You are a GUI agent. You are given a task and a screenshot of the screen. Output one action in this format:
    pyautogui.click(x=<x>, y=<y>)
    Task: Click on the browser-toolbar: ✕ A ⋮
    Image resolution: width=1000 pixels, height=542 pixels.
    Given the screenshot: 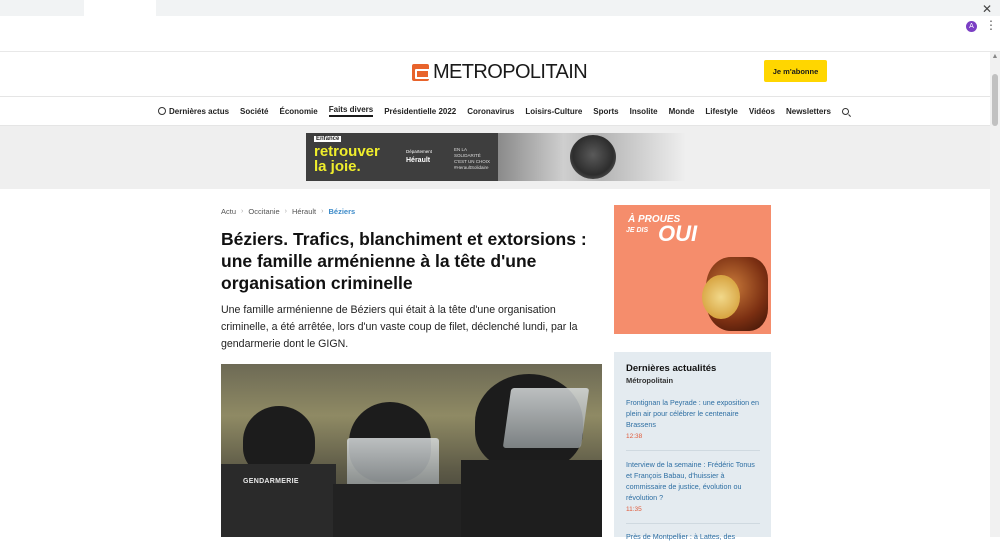 What is the action you would take?
    pyautogui.click(x=500, y=26)
    